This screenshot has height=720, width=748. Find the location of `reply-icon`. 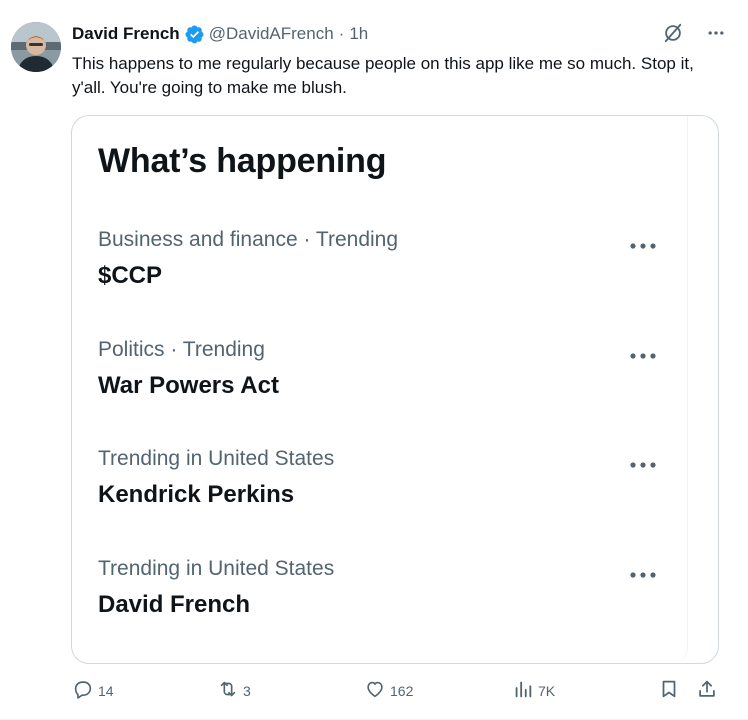

reply-icon is located at coordinates (83, 690).